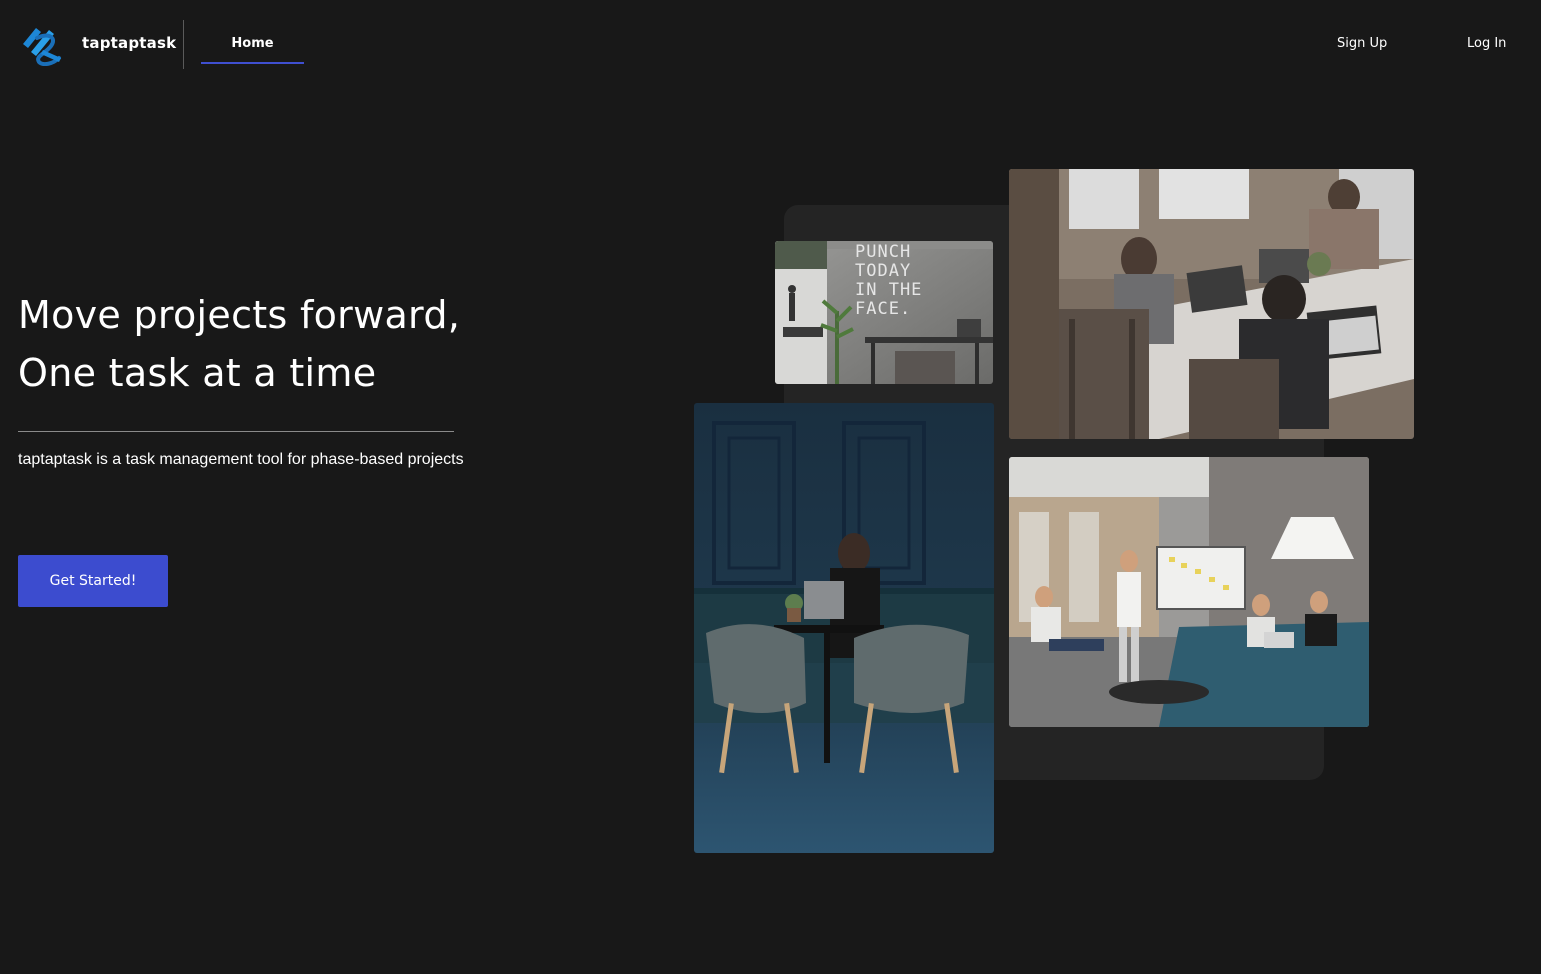 This screenshot has height=974, width=1541. What do you see at coordinates (129, 43) in the screenshot?
I see `brand-name: taptaptask` at bounding box center [129, 43].